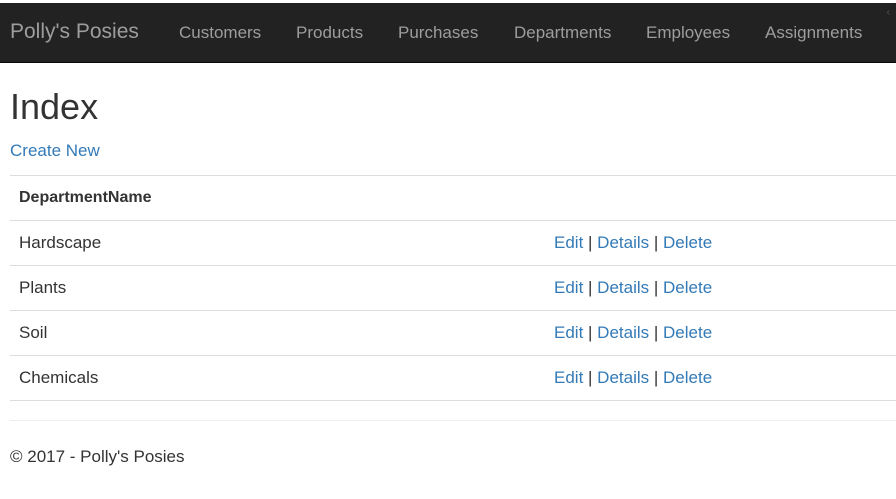  What do you see at coordinates (85, 197) in the screenshot?
I see `column-header-department-name: DepartmentName` at bounding box center [85, 197].